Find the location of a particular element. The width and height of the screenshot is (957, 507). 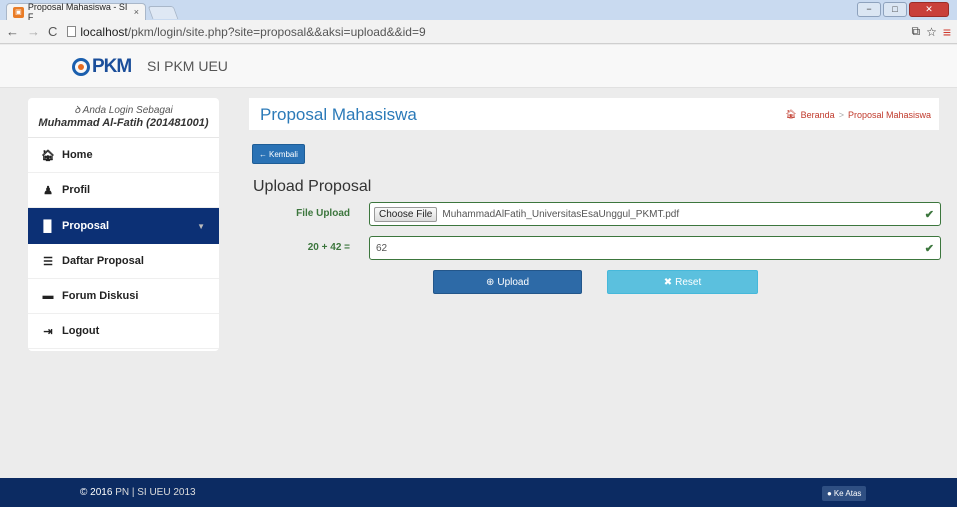

back-button: ← Kembali is located at coordinates (278, 154).